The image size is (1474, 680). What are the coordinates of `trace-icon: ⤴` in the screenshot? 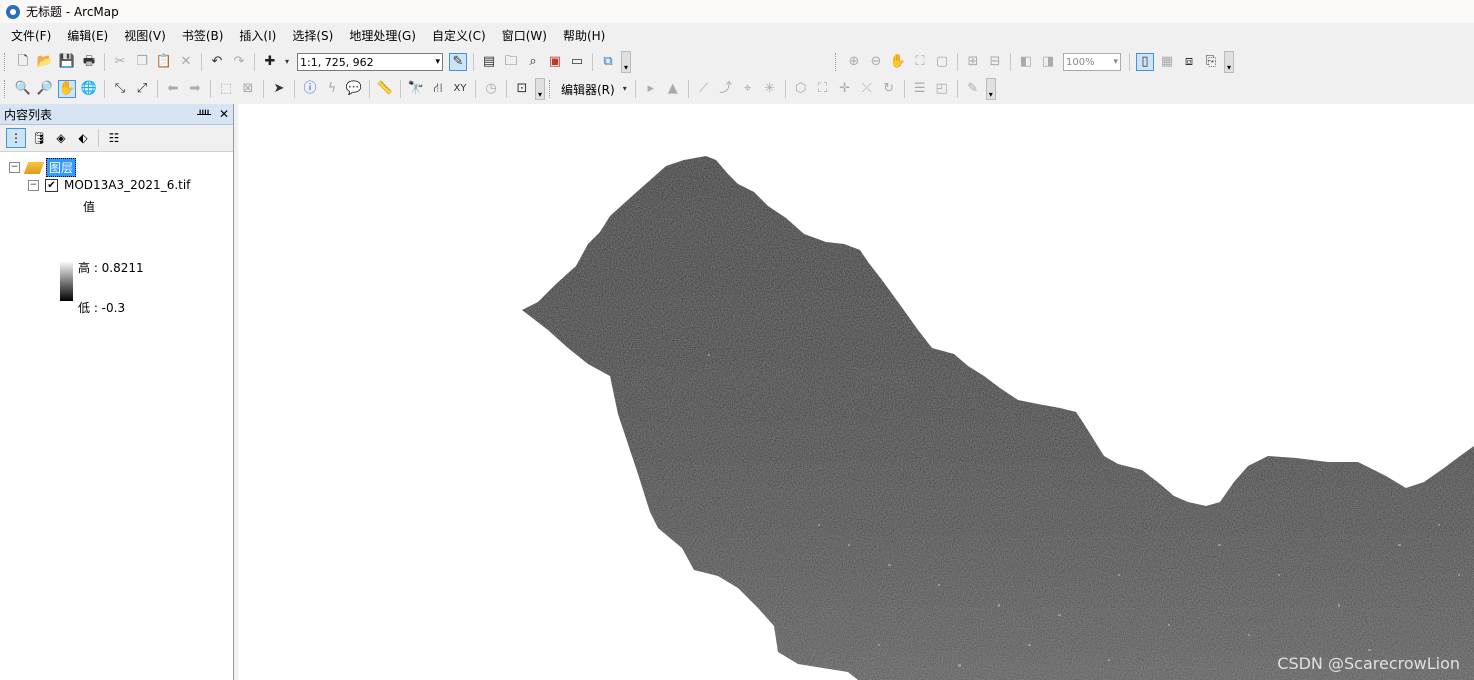 It's located at (726, 89).